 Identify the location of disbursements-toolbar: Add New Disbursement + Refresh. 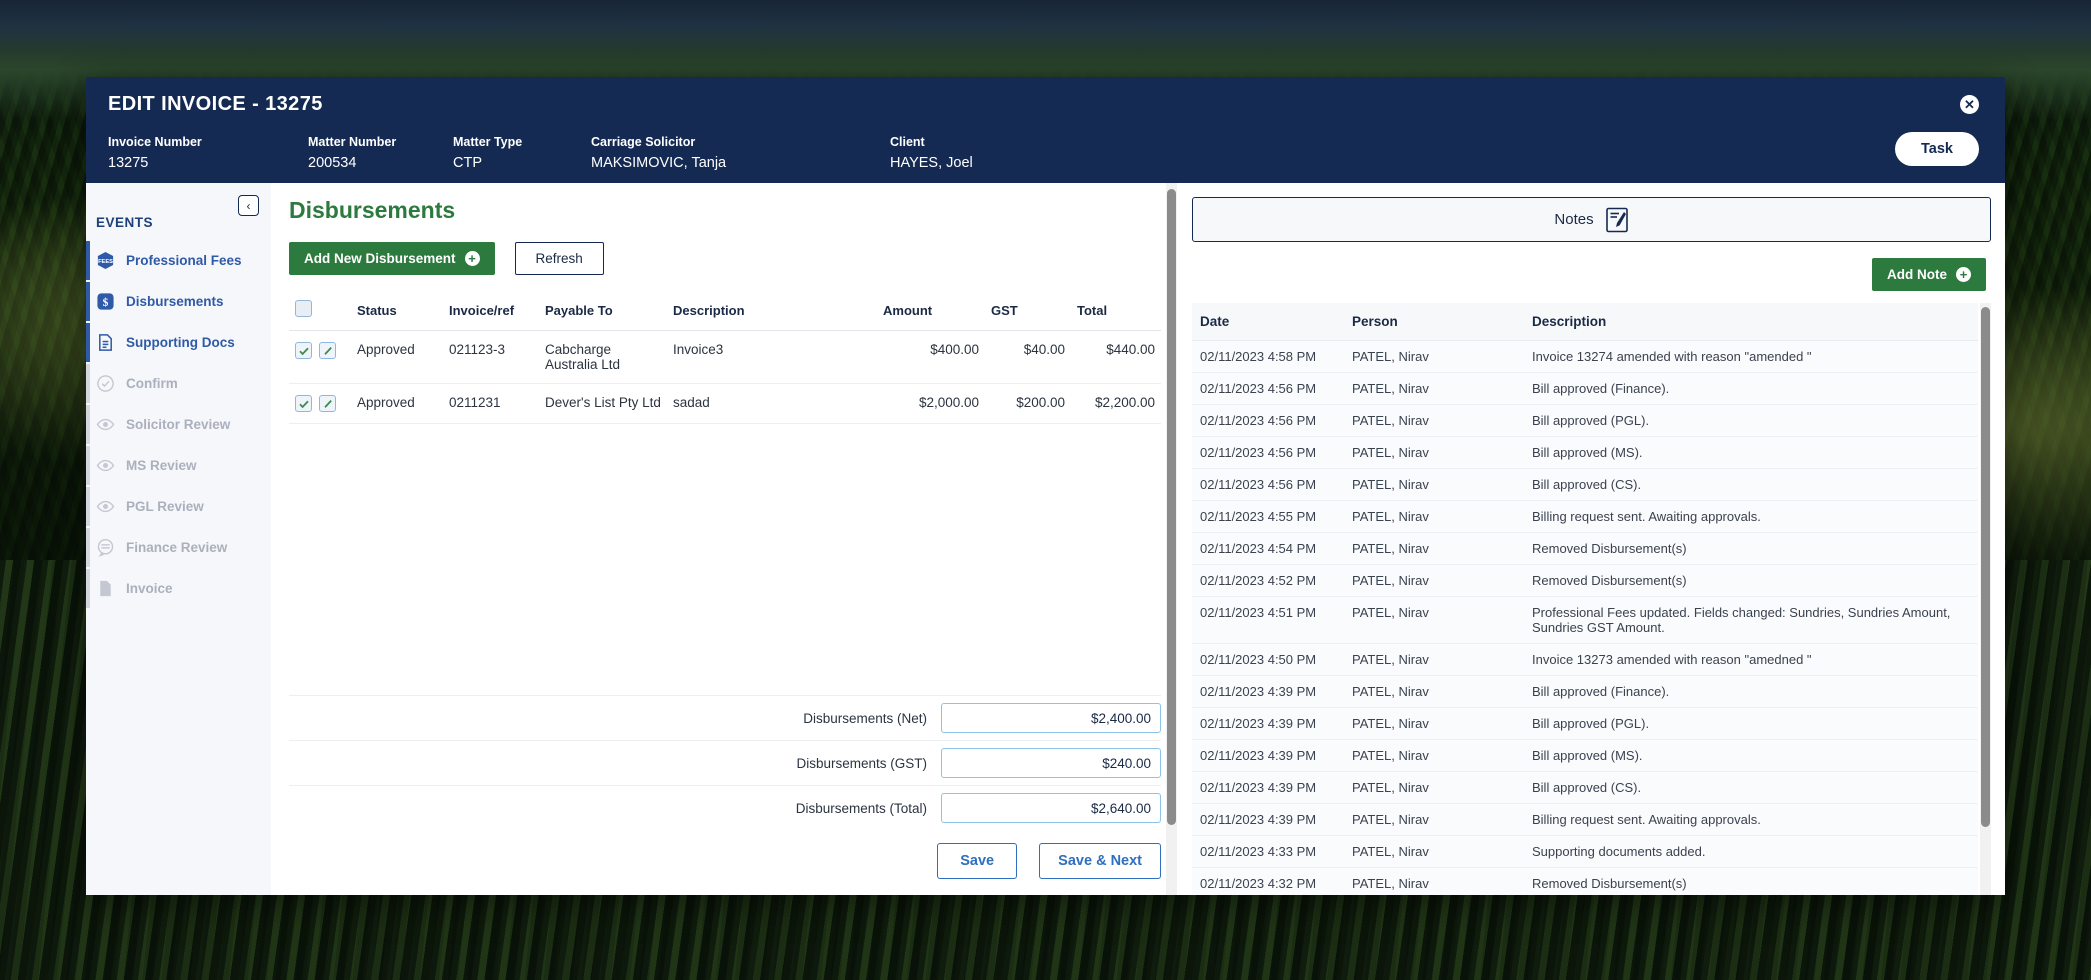
(725, 258).